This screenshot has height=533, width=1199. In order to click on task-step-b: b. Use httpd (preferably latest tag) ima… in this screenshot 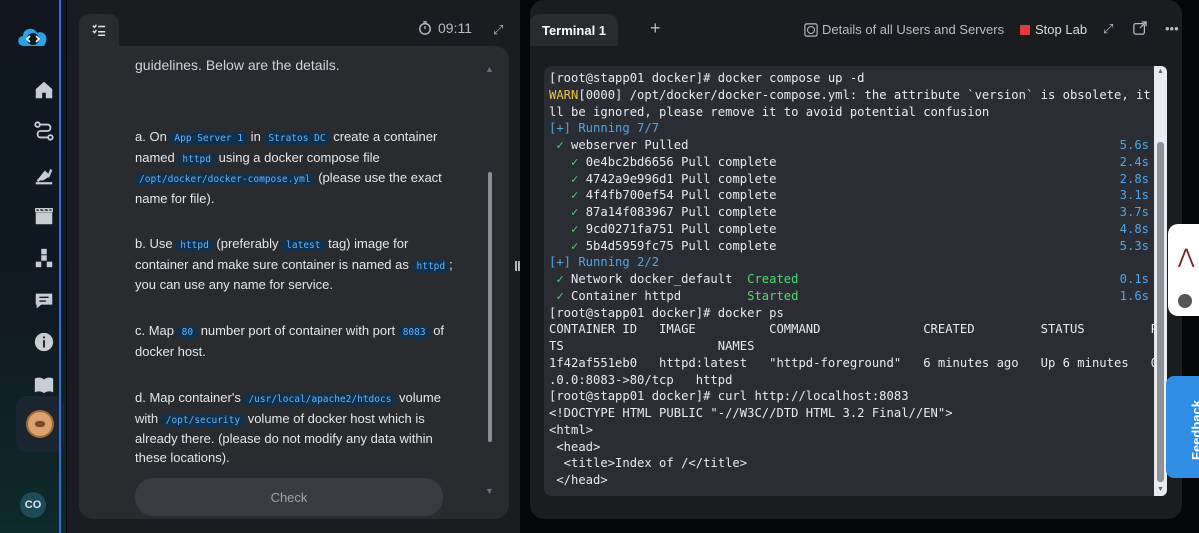, I will do `click(294, 264)`.